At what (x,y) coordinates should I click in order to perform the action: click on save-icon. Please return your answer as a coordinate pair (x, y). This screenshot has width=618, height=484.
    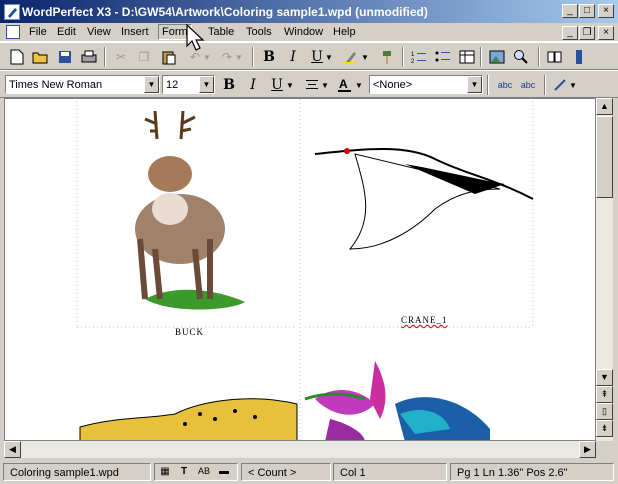
    Looking at the image, I should click on (65, 57).